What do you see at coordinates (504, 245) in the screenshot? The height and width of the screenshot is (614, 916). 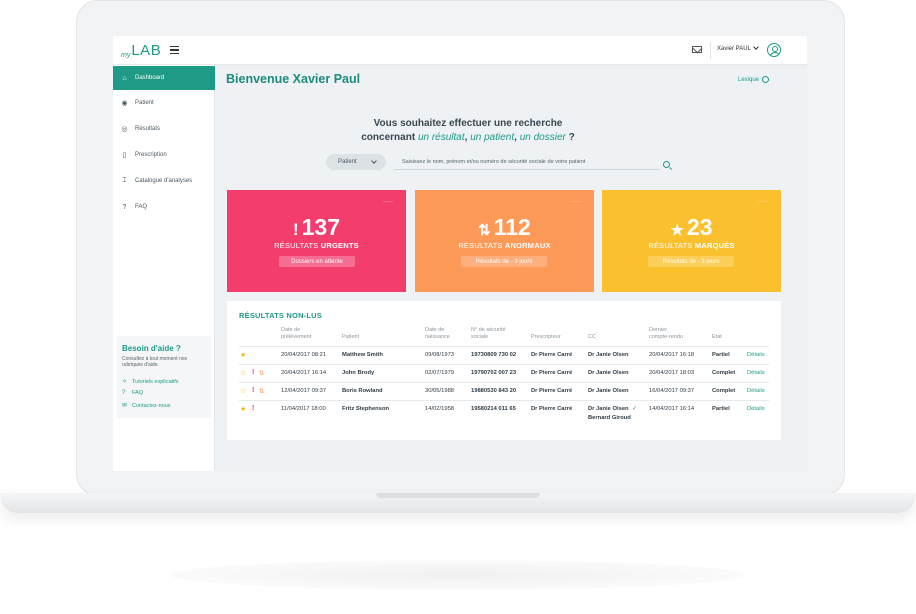 I see `card-label: RÉSULTATS ANORMAUX` at bounding box center [504, 245].